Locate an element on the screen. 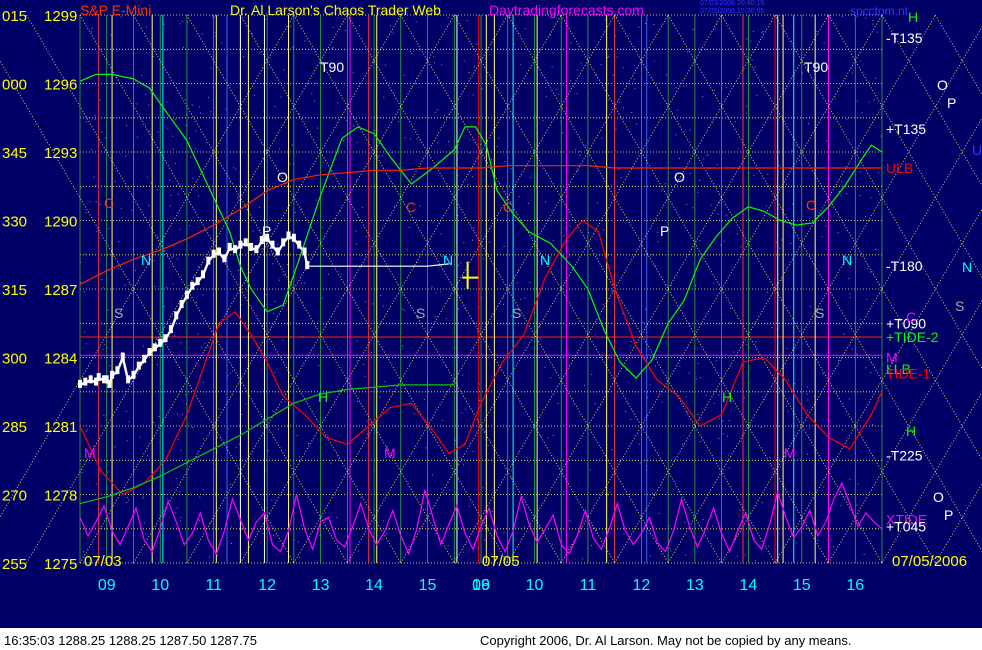 The height and width of the screenshot is (650, 982). x-tick-label: 09 is located at coordinates (481, 585).